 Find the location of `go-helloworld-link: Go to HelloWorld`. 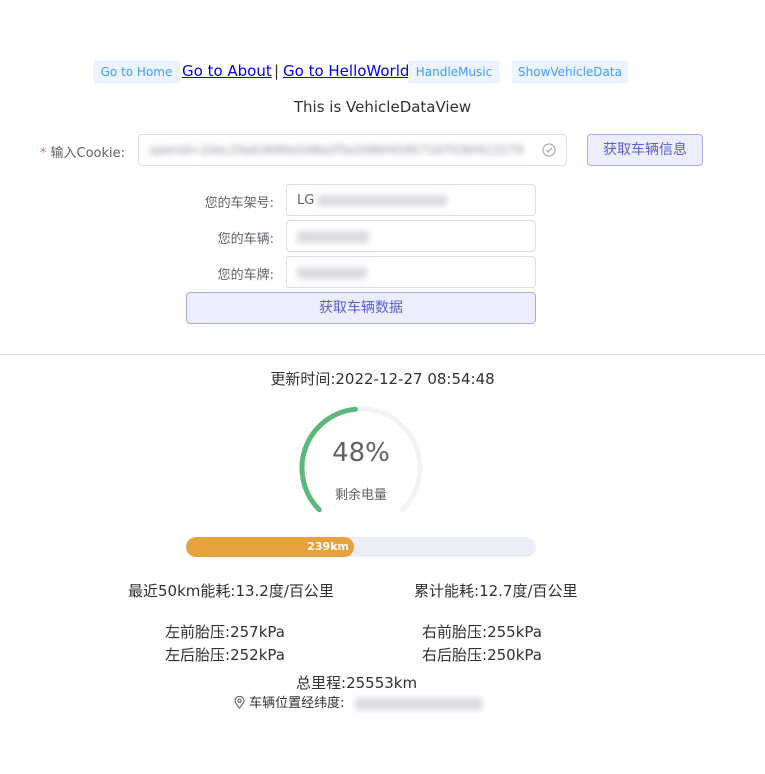

go-helloworld-link: Go to HelloWorld is located at coordinates (346, 72).